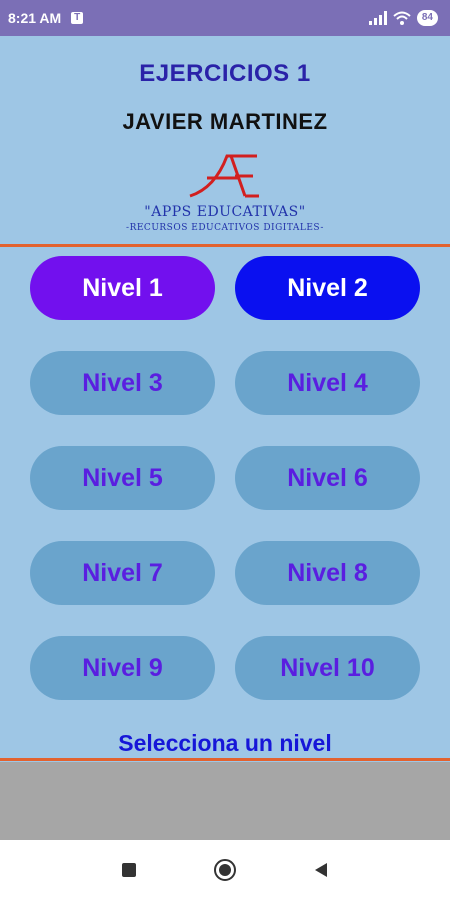 Image resolution: width=450 pixels, height=900 pixels. Describe the element at coordinates (122, 383) in the screenshot. I see `level-3-button: Nivel 3` at that location.